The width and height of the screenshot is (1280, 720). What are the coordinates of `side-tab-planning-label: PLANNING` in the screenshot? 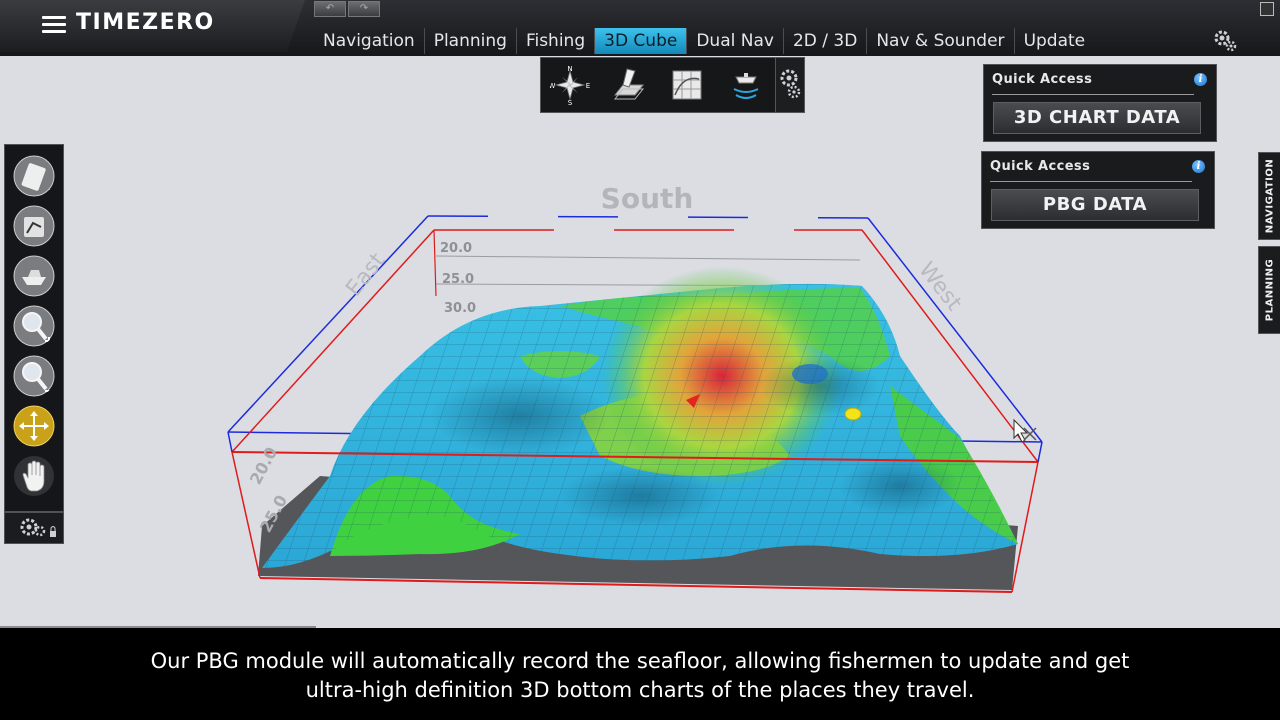 It's located at (1270, 290).